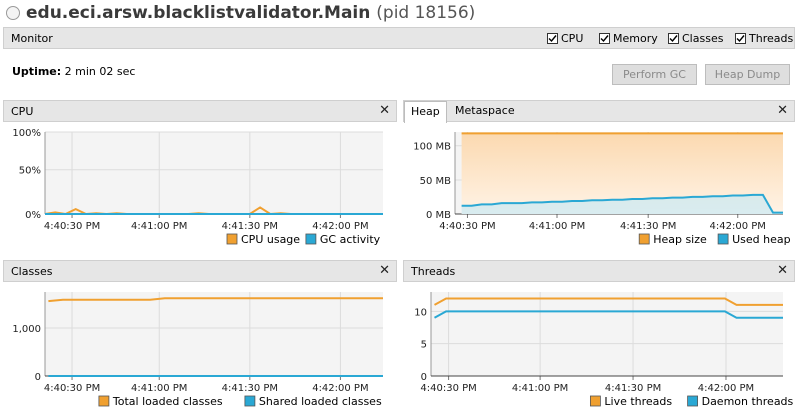 This screenshot has width=798, height=420. Describe the element at coordinates (703, 38) in the screenshot. I see `classes-checkbox-label: Classes` at that location.